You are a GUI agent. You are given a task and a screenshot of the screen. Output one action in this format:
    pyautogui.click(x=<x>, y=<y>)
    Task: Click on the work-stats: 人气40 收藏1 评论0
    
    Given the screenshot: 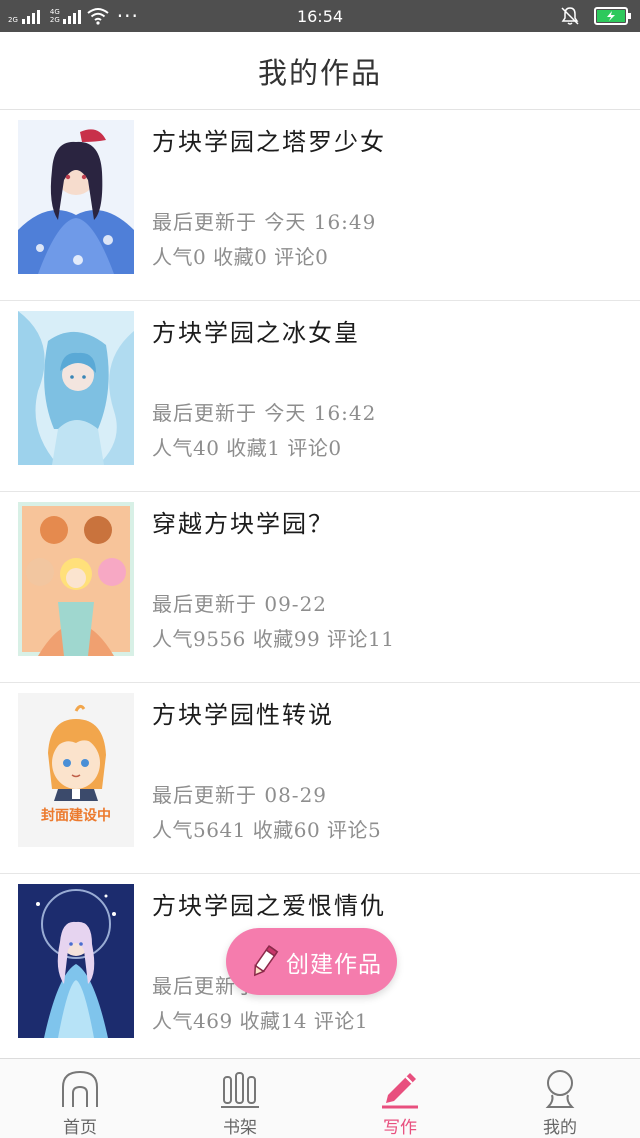 What is the action you would take?
    pyautogui.click(x=247, y=448)
    